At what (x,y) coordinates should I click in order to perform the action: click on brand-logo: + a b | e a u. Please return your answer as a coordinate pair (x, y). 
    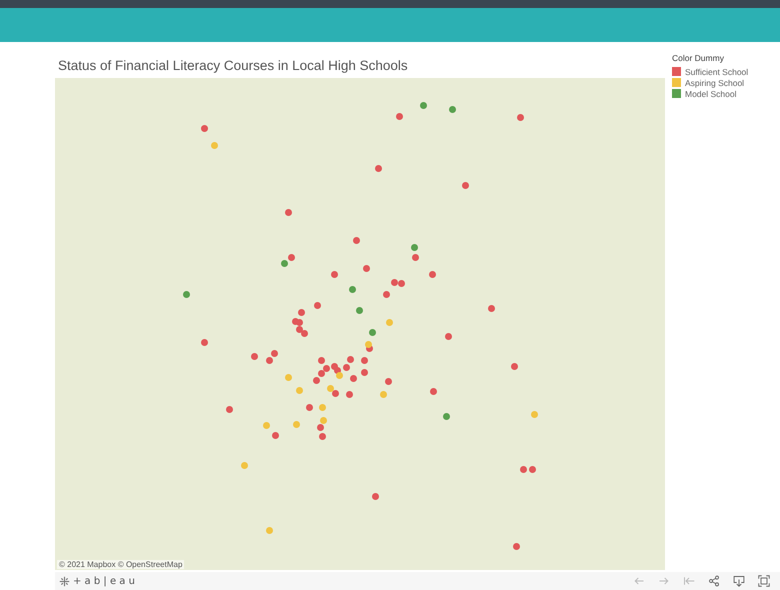
    Looking at the image, I should click on (104, 581).